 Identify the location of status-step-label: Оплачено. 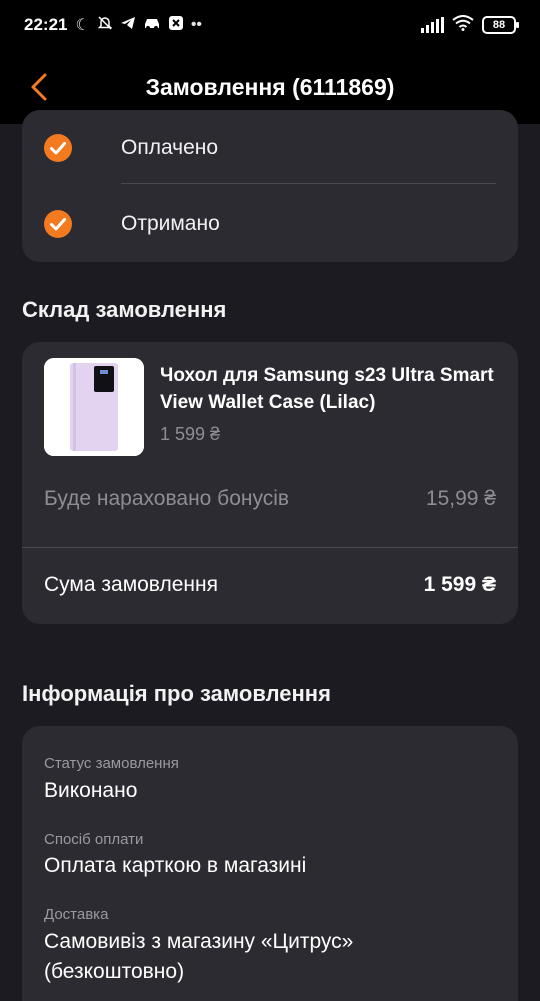
(170, 147).